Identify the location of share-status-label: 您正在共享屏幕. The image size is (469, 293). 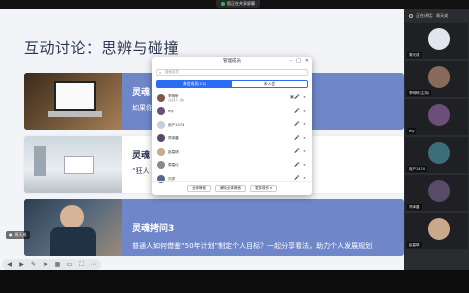
(241, 3).